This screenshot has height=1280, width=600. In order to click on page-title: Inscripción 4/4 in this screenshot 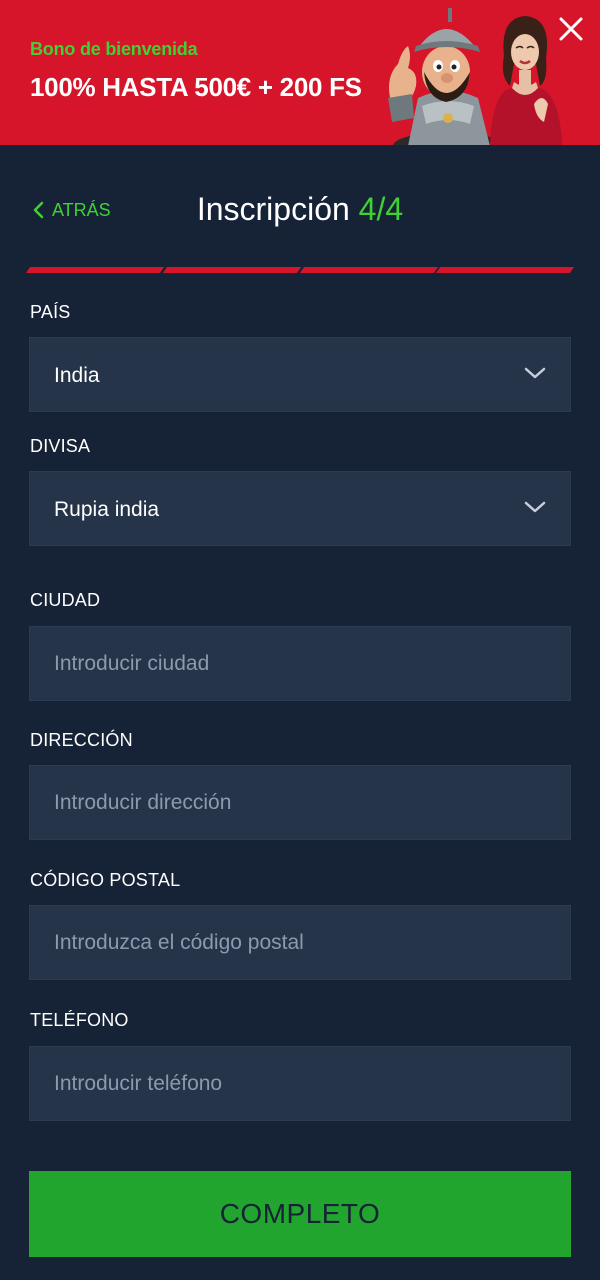, I will do `click(300, 209)`.